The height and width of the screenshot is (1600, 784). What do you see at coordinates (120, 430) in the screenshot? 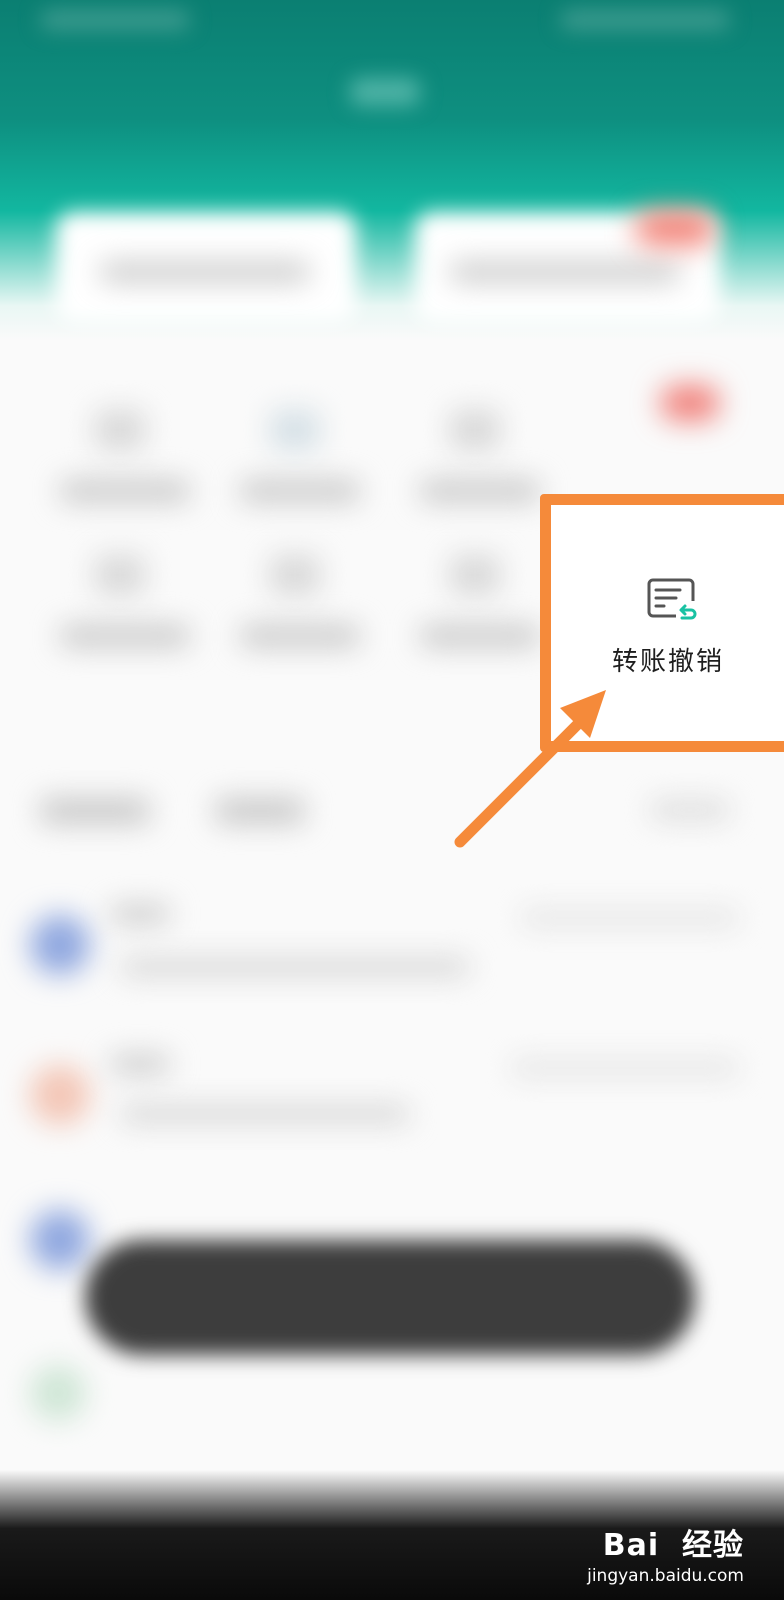
I see `grid-icon-1-blurred` at bounding box center [120, 430].